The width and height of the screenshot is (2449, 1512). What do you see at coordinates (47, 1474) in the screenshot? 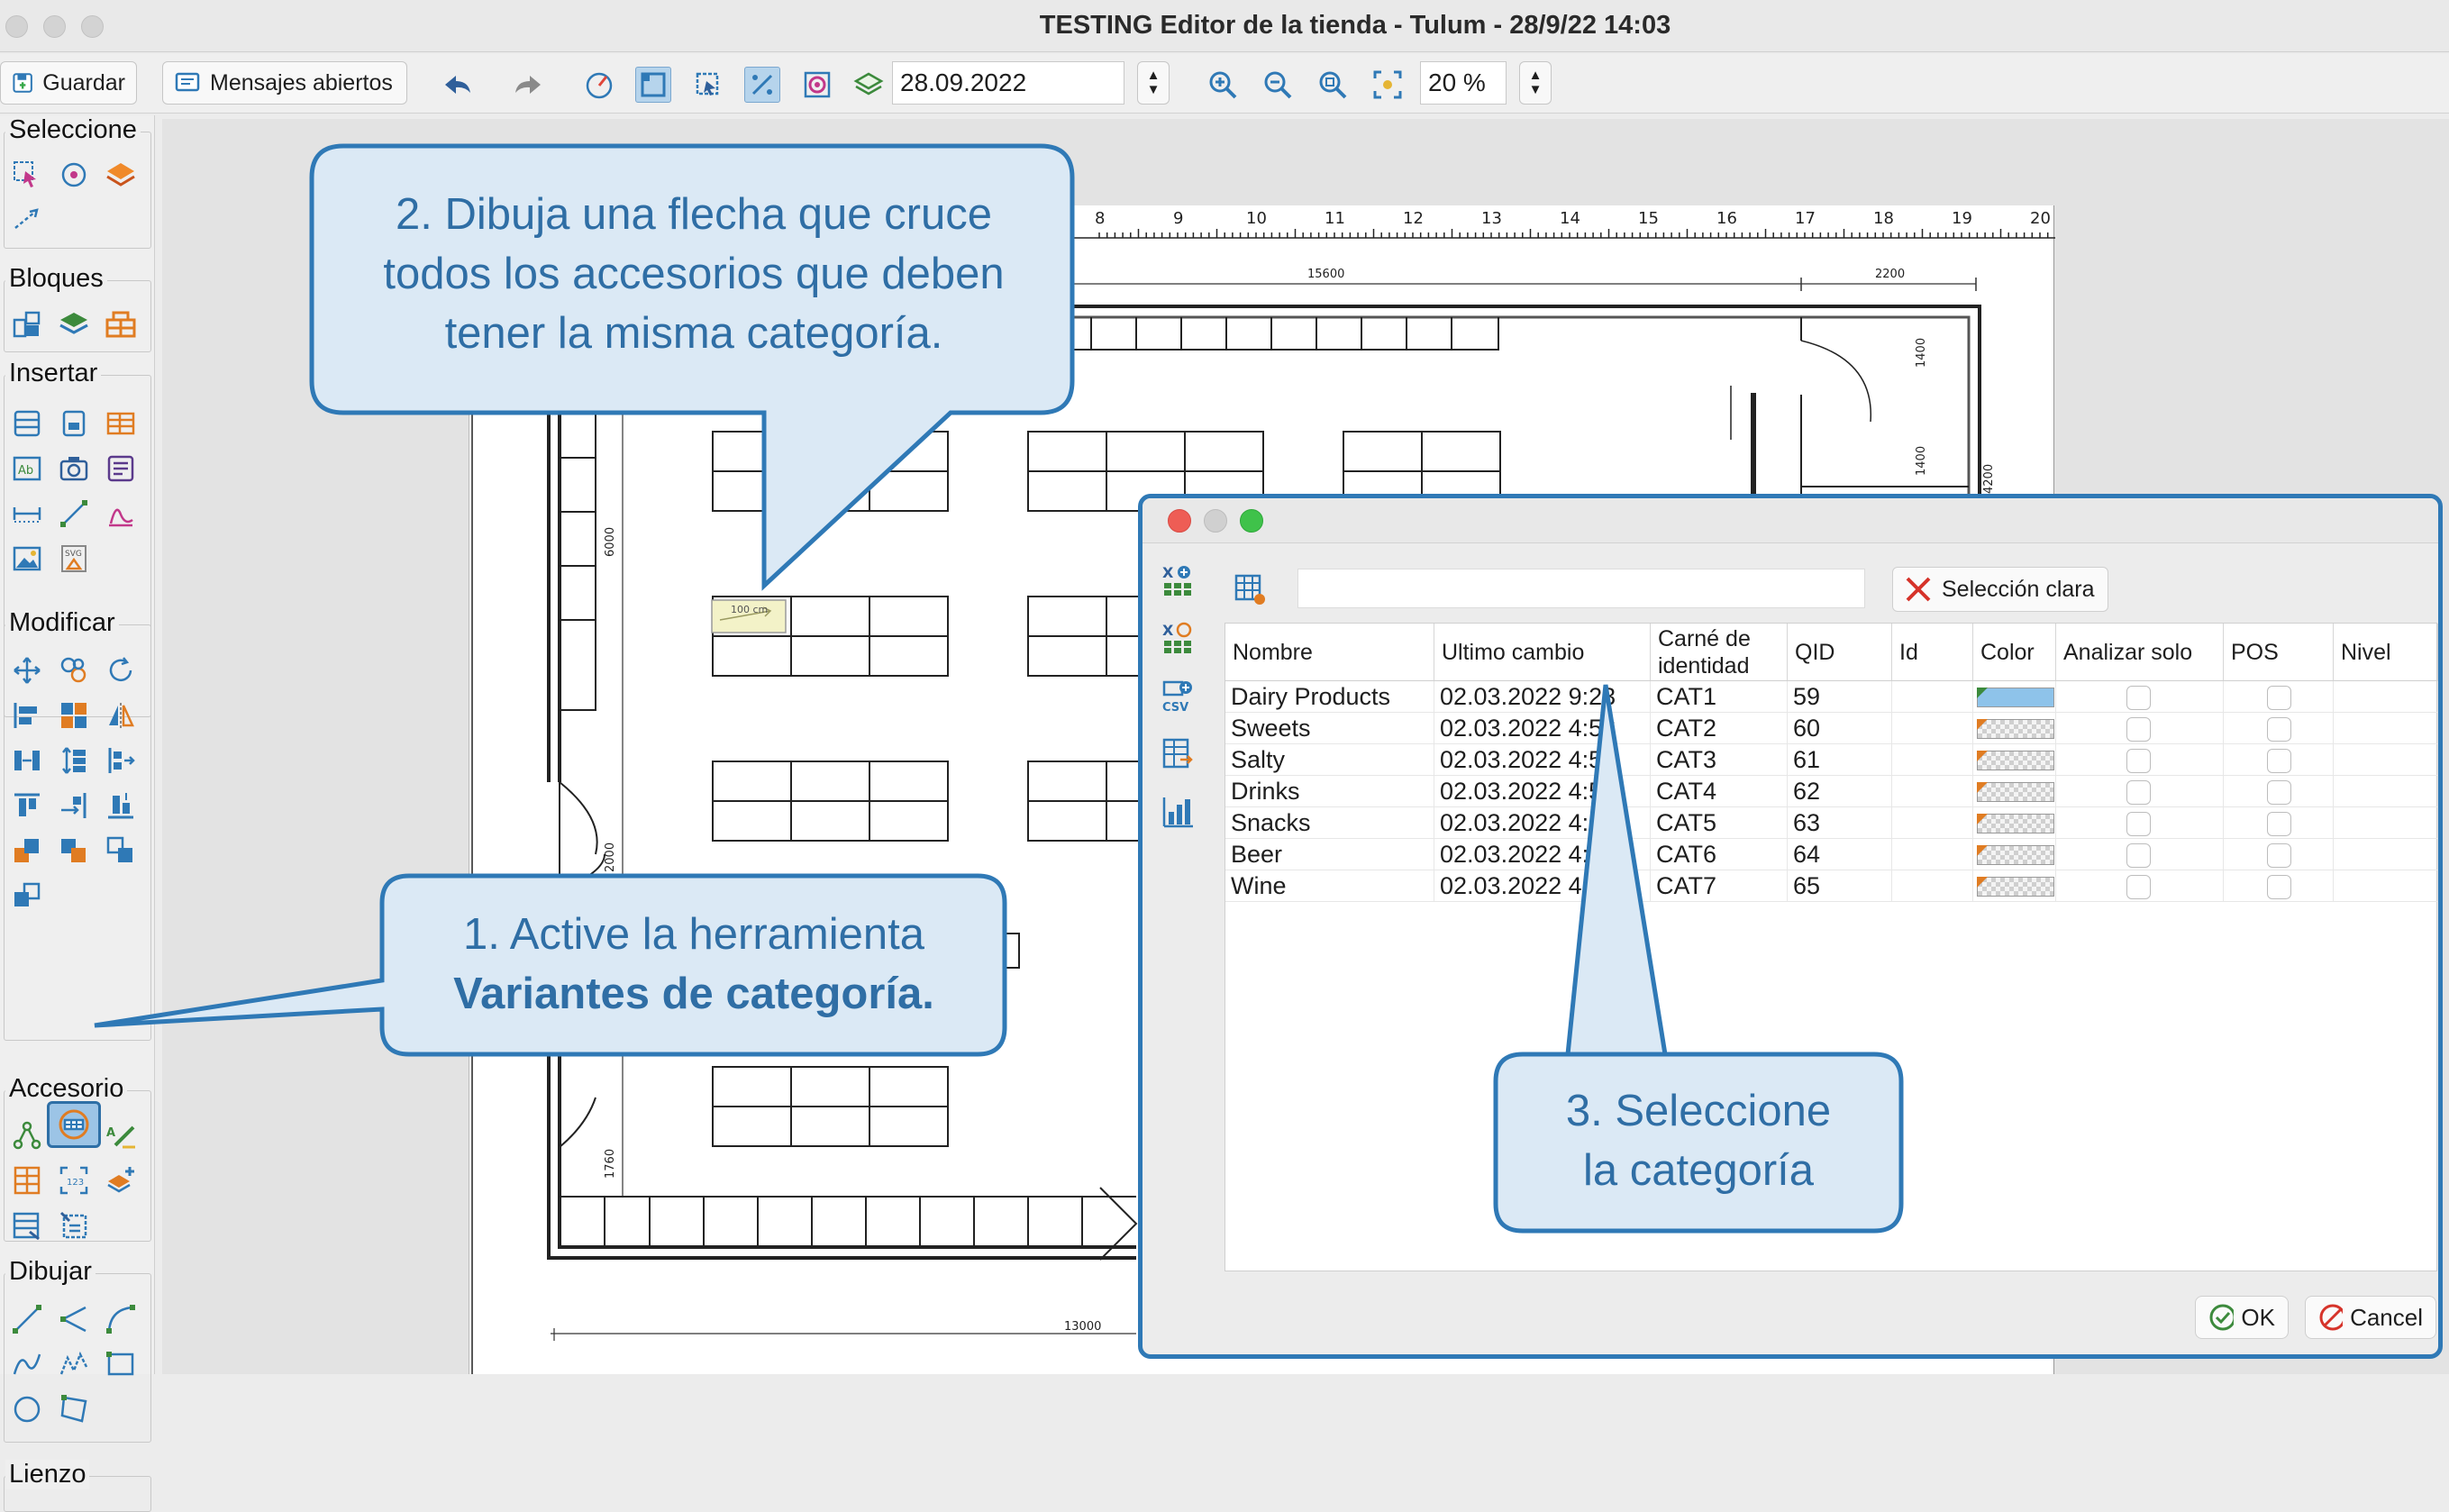
I see `canvas-group-title: Lienzo` at bounding box center [47, 1474].